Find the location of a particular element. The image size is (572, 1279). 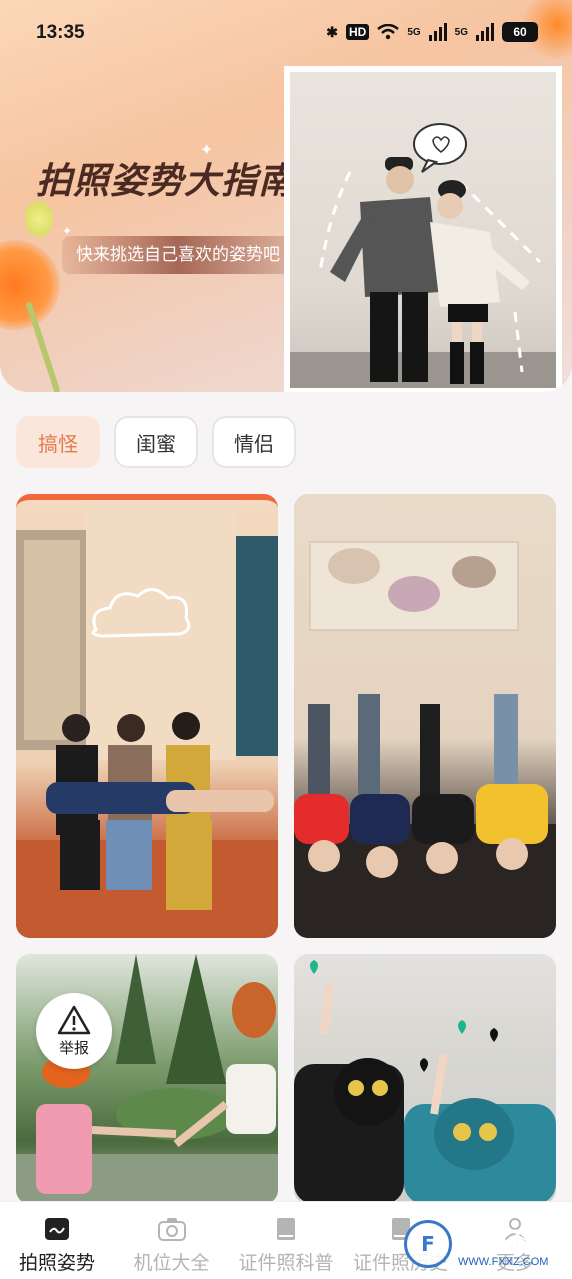

tab-guimi: 闺蜜 is located at coordinates (156, 442).